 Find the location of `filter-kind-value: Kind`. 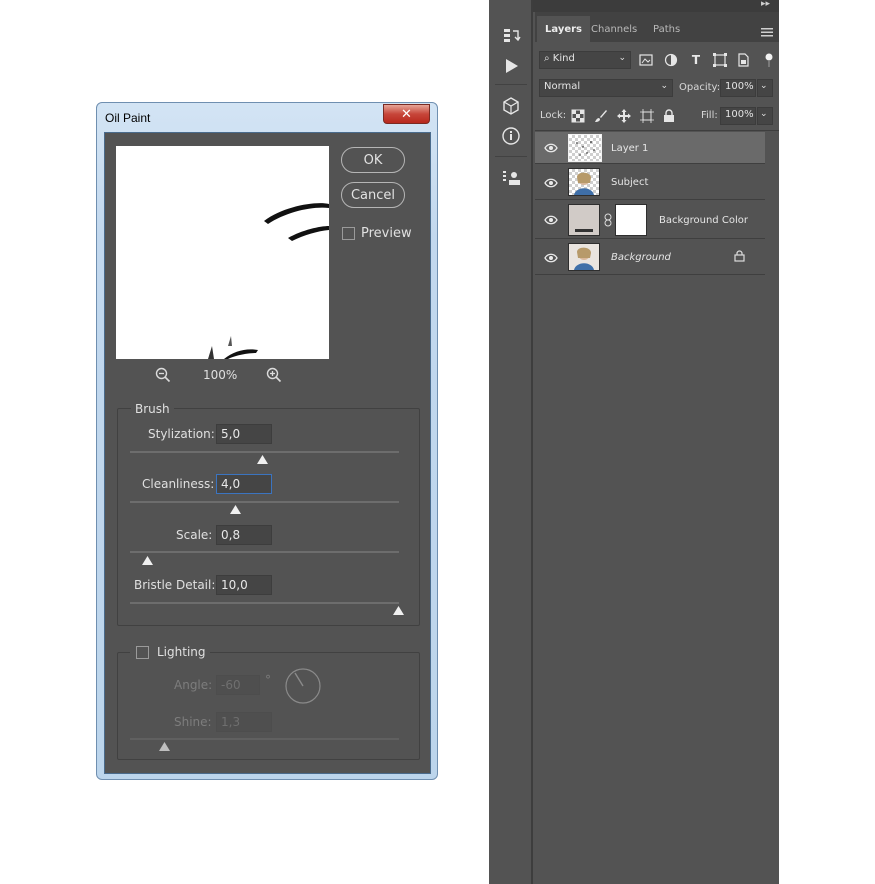

filter-kind-value: Kind is located at coordinates (563, 58).